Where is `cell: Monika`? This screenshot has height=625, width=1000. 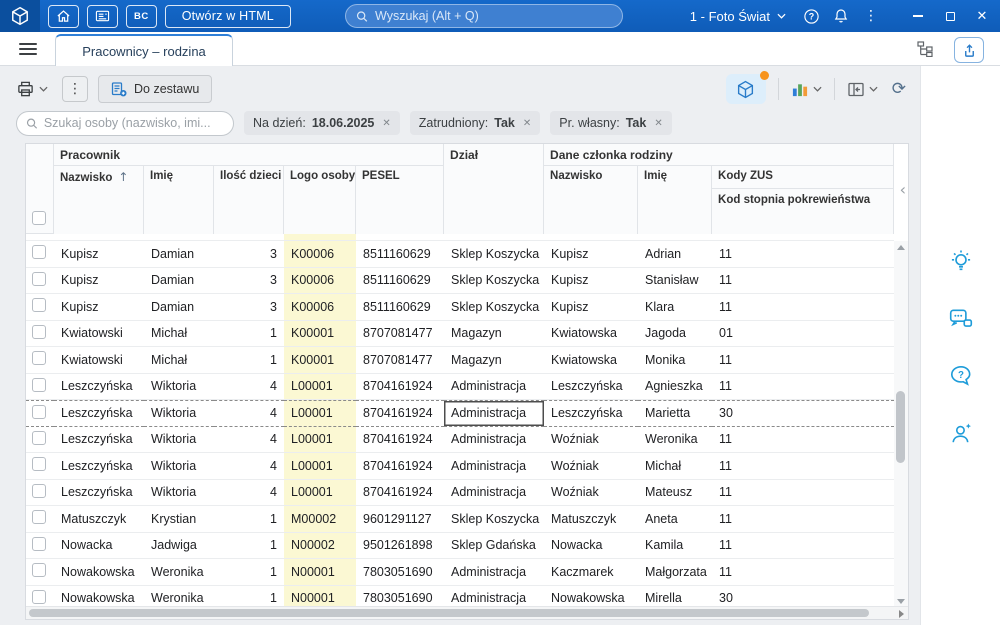 cell: Monika is located at coordinates (675, 360).